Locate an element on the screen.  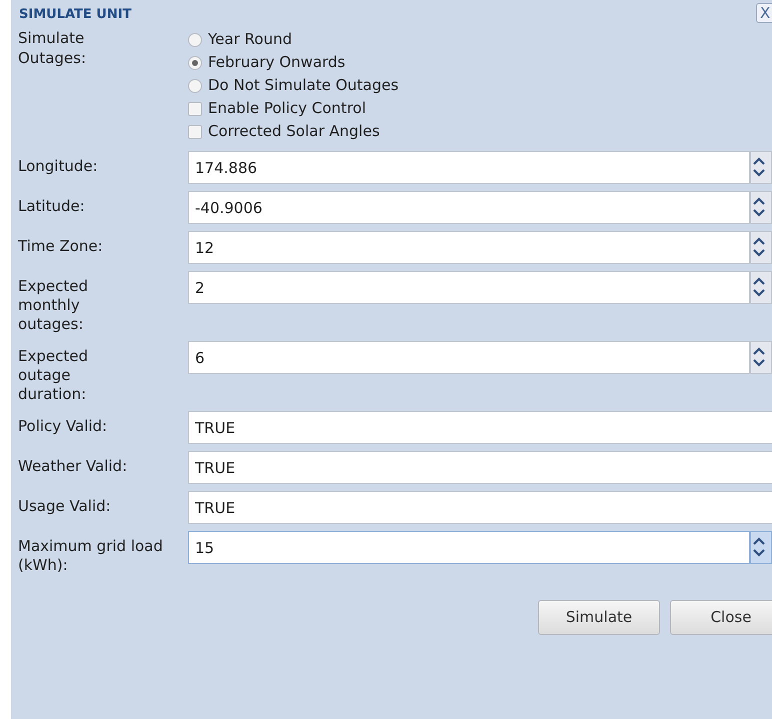
option-label: Corrected Solar Angles is located at coordinates (294, 131).